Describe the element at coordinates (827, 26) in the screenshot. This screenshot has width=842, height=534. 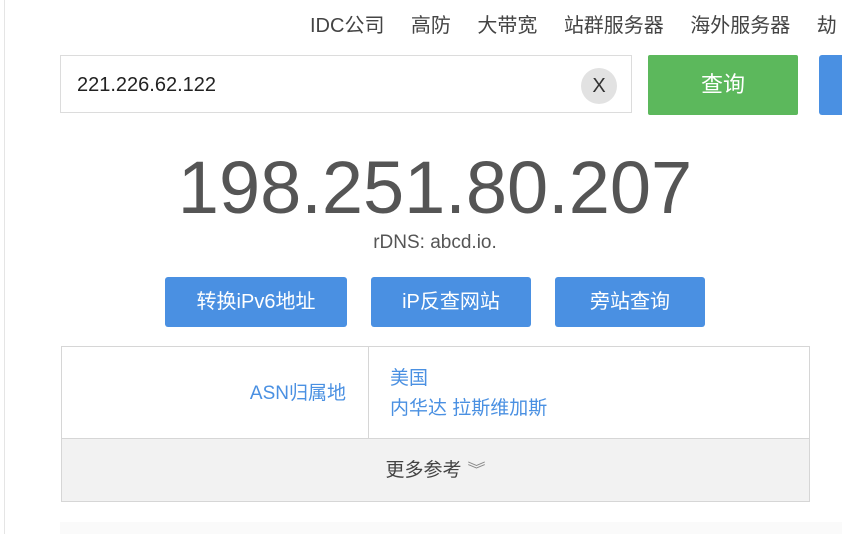
I see `nav-item-truncated: 劫` at that location.